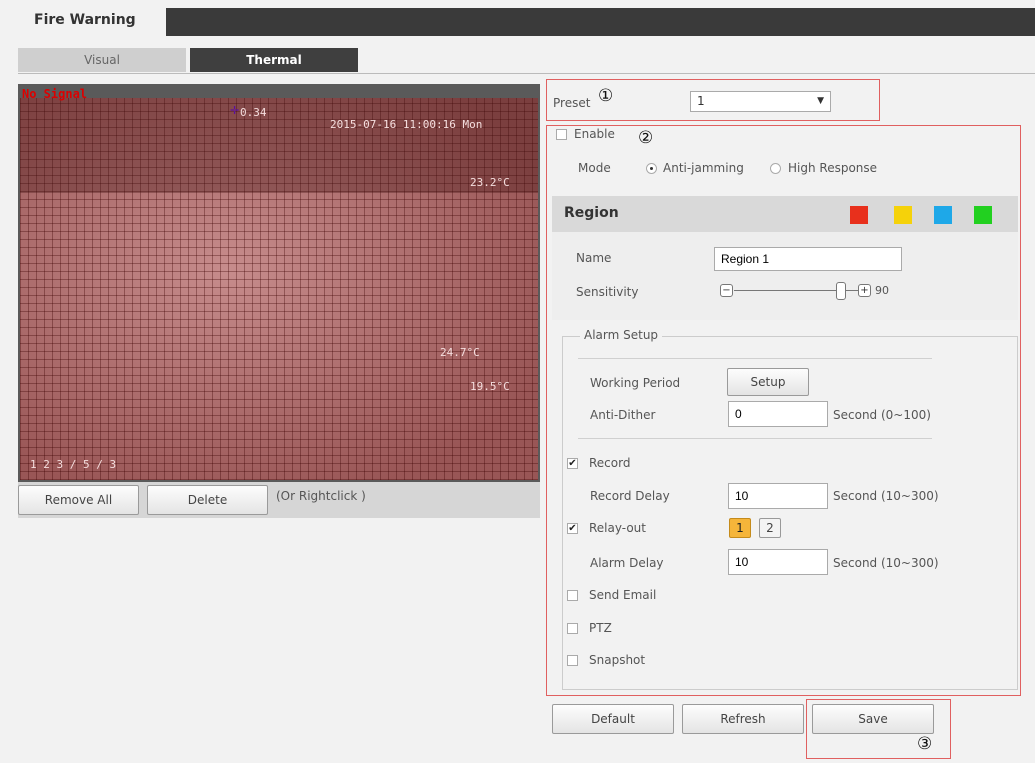 The width and height of the screenshot is (1035, 763). I want to click on working-period-label: Working Period, so click(635, 383).